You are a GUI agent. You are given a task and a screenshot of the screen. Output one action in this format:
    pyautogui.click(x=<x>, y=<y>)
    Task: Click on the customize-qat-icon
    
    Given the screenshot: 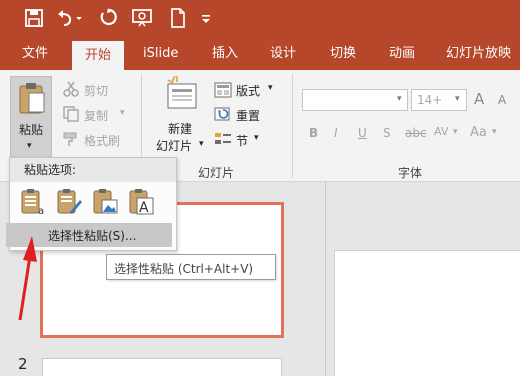 What is the action you would take?
    pyautogui.click(x=206, y=18)
    